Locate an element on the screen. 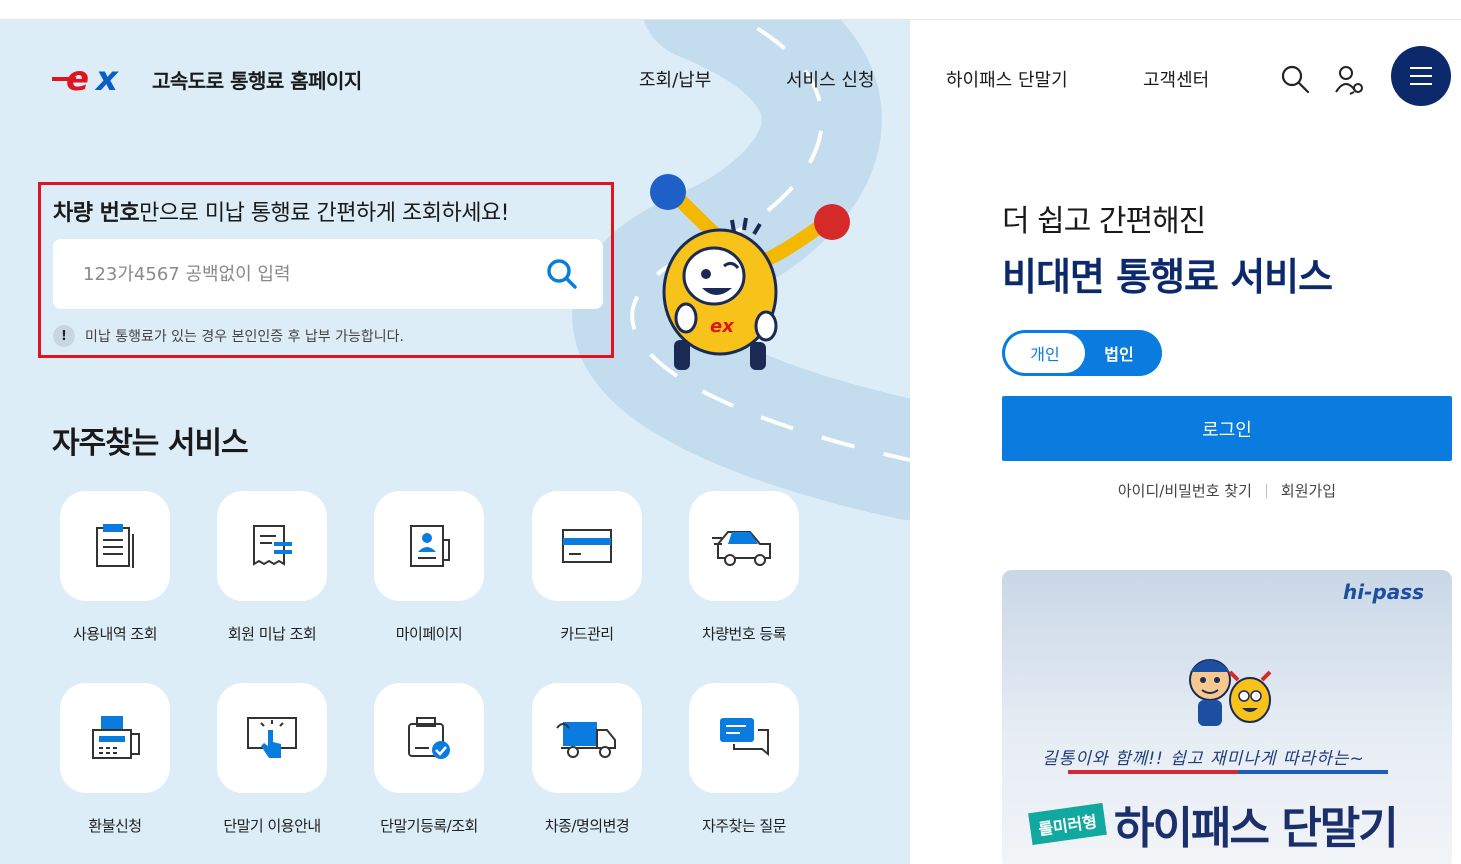 Image resolution: width=1461 pixels, height=864 pixels. site-logo: e x 고속도로 통행료 홈페이지 is located at coordinates (207, 79).